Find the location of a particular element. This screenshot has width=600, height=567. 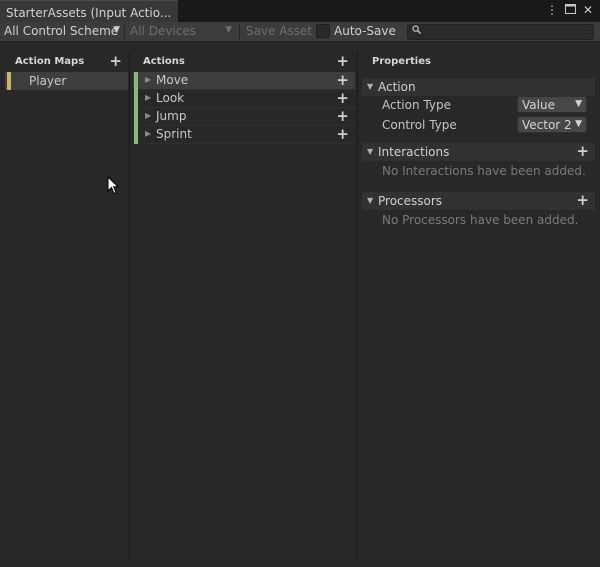

auto-save-checkbox is located at coordinates (323, 31).